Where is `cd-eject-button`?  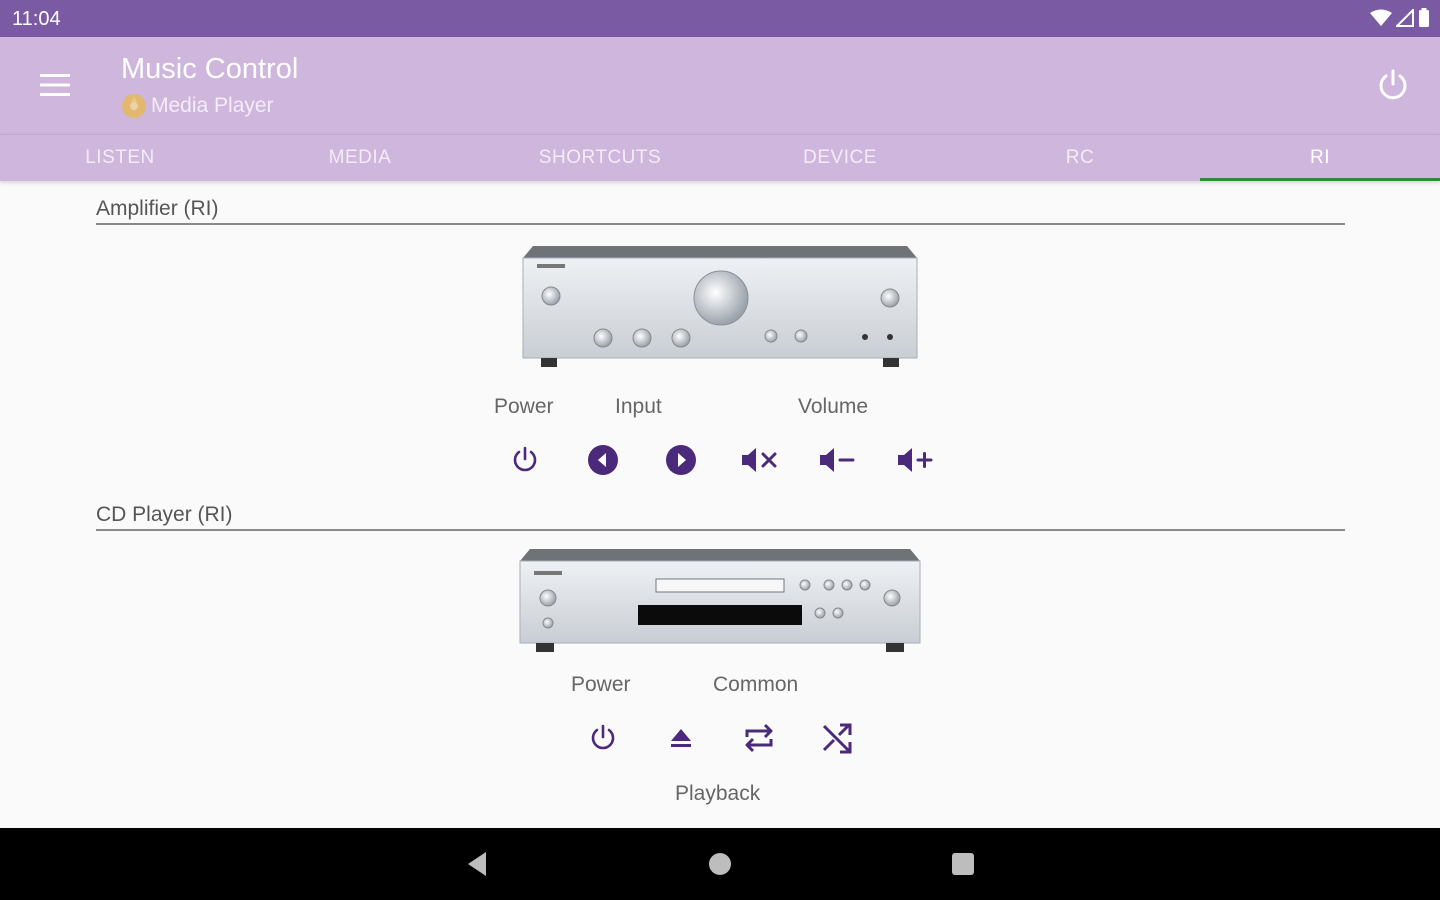
cd-eject-button is located at coordinates (681, 738).